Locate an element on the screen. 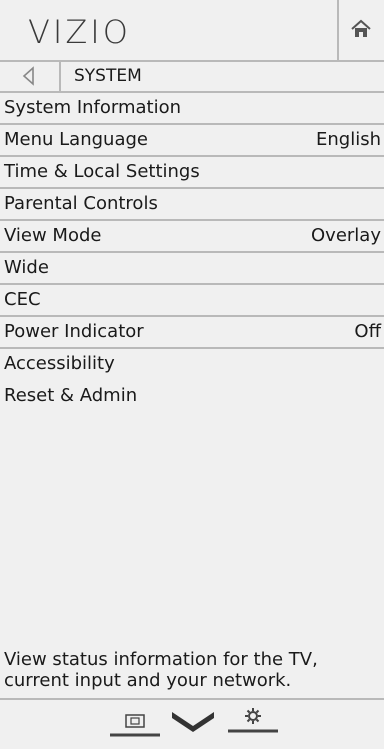 The width and height of the screenshot is (384, 749). back-arrow-icon is located at coordinates (28, 76).